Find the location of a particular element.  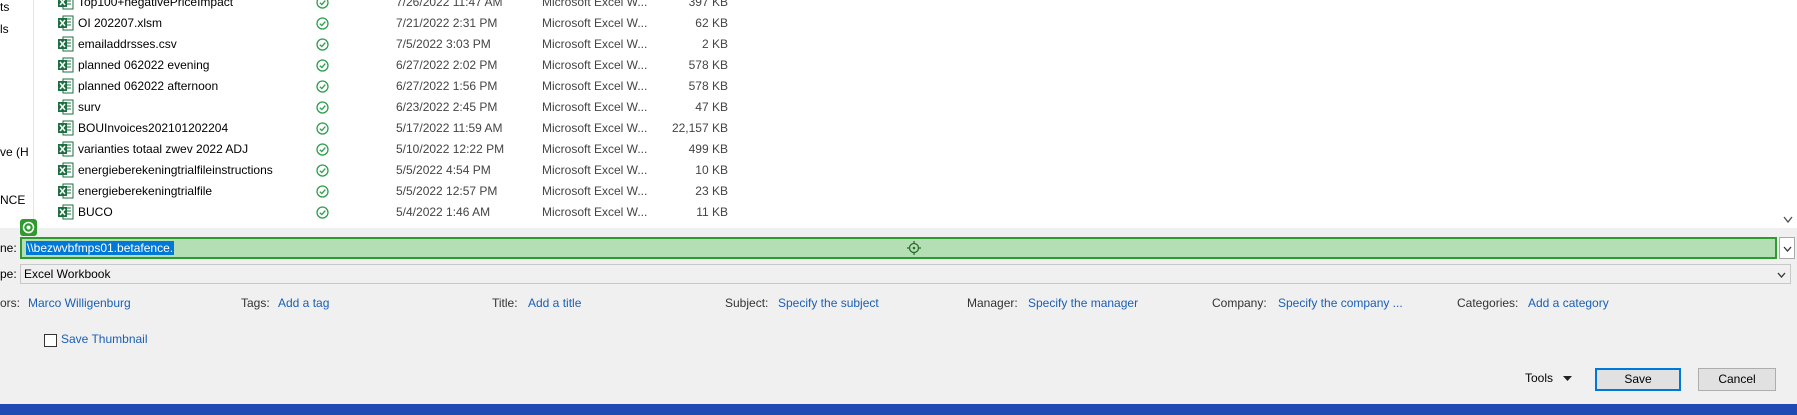

company-label: Company: is located at coordinates (1239, 303).